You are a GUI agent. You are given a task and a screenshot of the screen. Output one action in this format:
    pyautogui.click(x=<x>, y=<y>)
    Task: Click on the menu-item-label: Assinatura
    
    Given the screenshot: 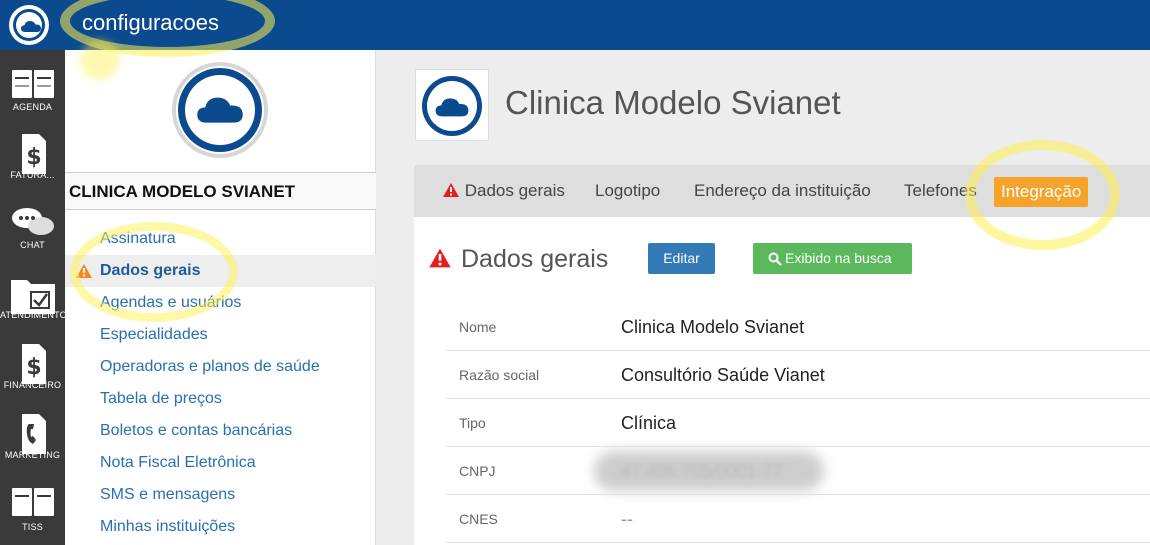 What is the action you would take?
    pyautogui.click(x=138, y=238)
    